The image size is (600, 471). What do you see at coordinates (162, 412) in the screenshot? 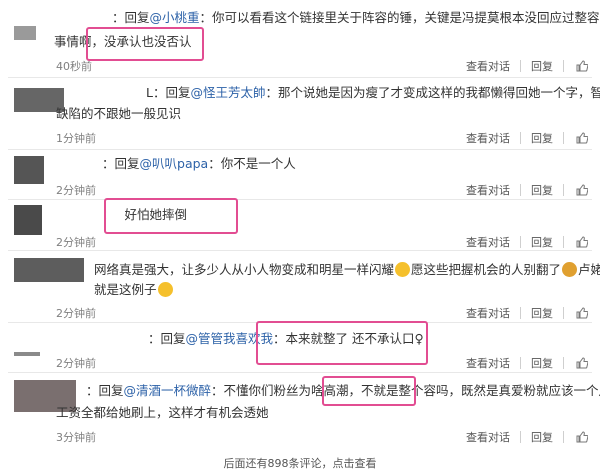
I see `comment-text-line: 工资全都给她刷上，这样才有机会透她` at bounding box center [162, 412].